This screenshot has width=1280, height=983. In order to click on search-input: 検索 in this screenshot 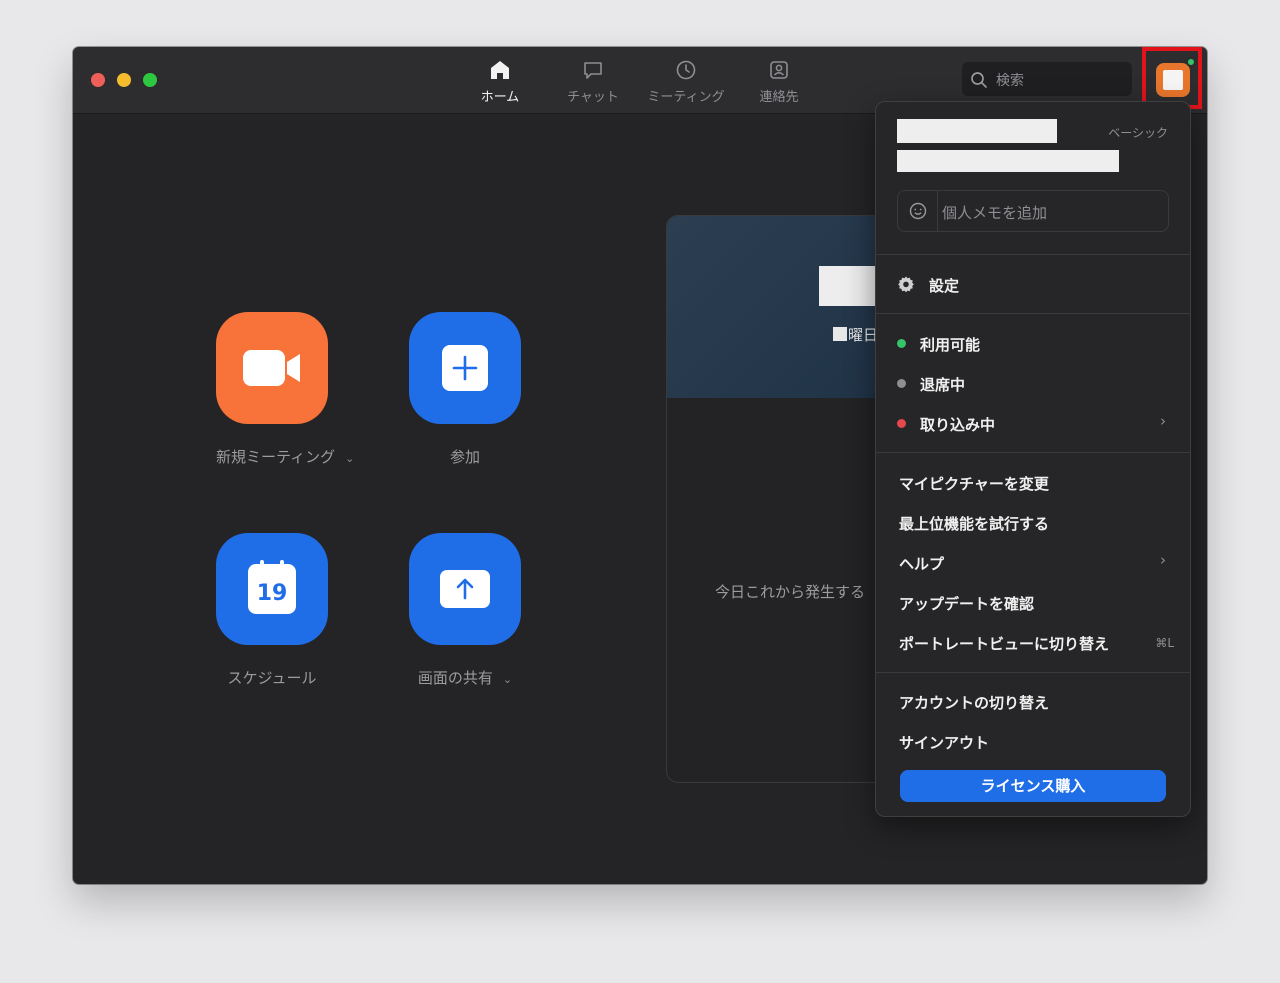, I will do `click(1047, 79)`.